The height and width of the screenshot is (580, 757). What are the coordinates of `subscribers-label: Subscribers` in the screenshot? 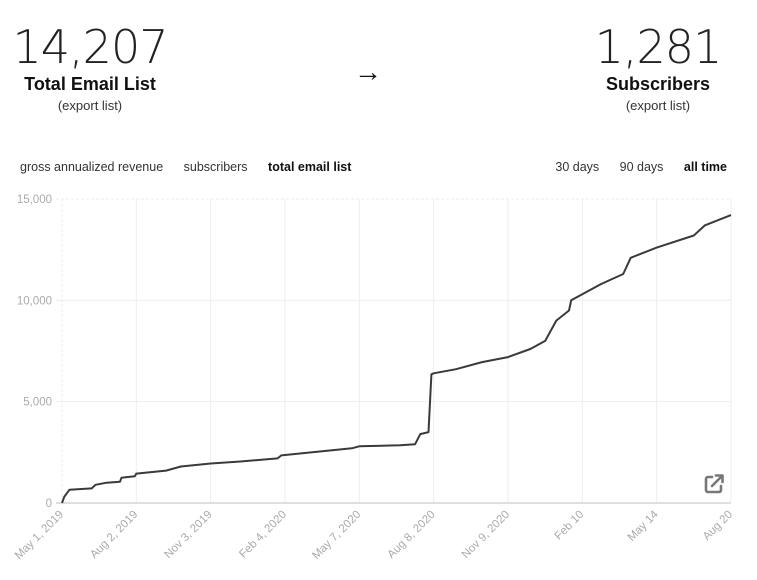 It's located at (658, 84).